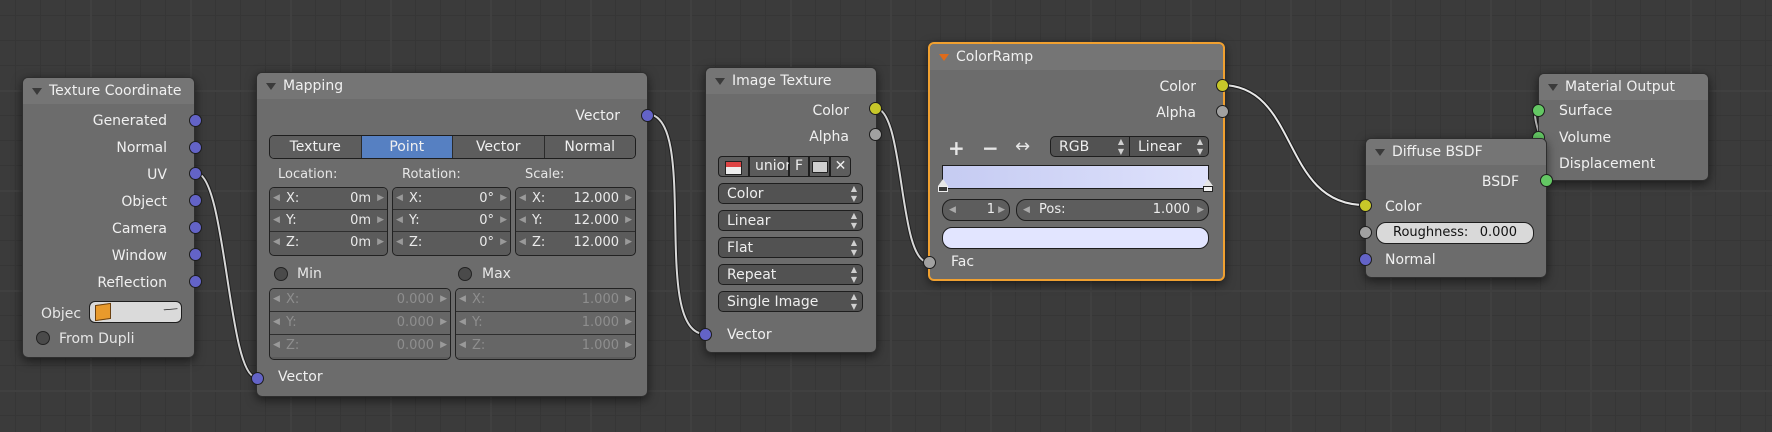 The height and width of the screenshot is (432, 1772). Describe the element at coordinates (943, 182) in the screenshot. I see `stop-handle-left` at that location.